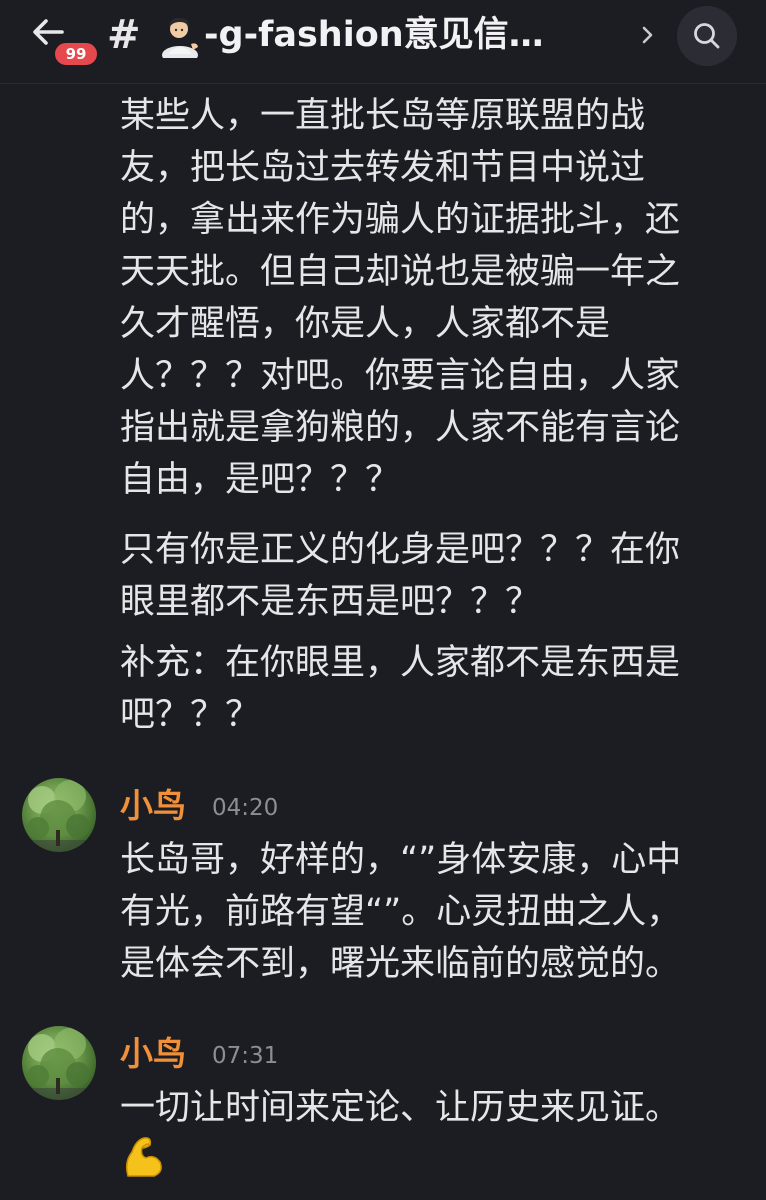 The width and height of the screenshot is (766, 1200). Describe the element at coordinates (400, 376) in the screenshot. I see `message-line: 人？？？对吧。你要言论自由，人家` at that location.